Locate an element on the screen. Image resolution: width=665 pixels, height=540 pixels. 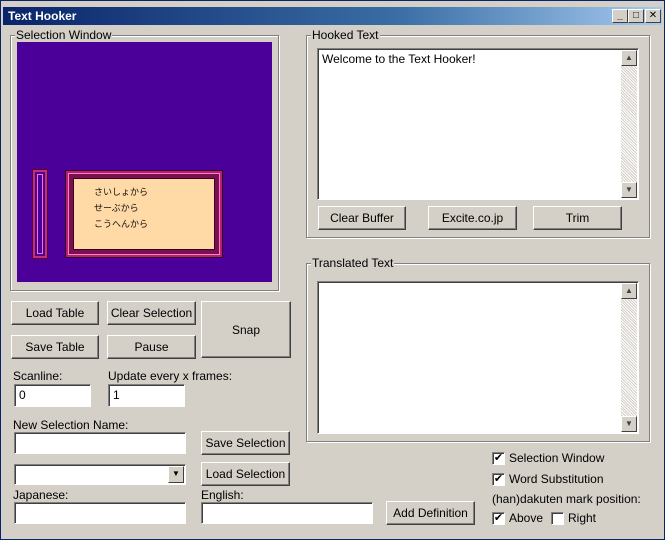
game-menu: さいしょから せーぶから こうへんから is located at coordinates (144, 214).